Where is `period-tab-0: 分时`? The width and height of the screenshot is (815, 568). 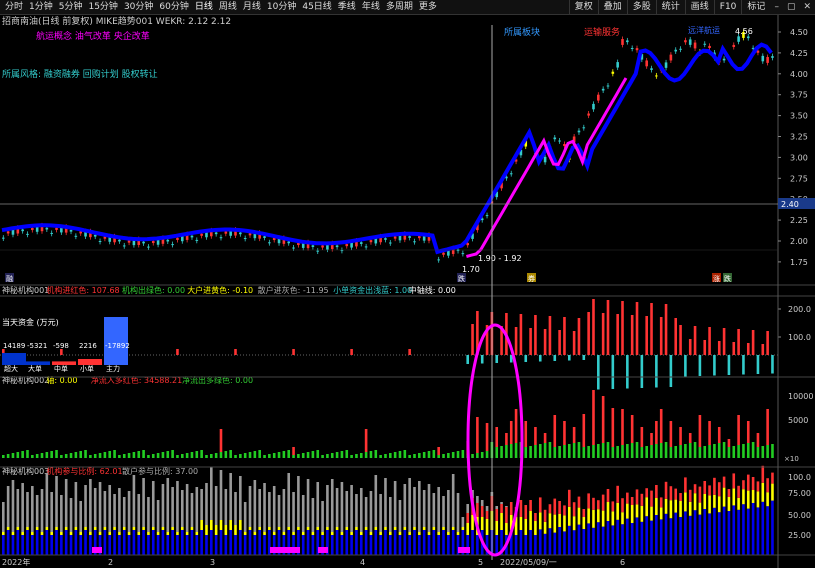
period-tab-0: 分时 is located at coordinates (14, 7).